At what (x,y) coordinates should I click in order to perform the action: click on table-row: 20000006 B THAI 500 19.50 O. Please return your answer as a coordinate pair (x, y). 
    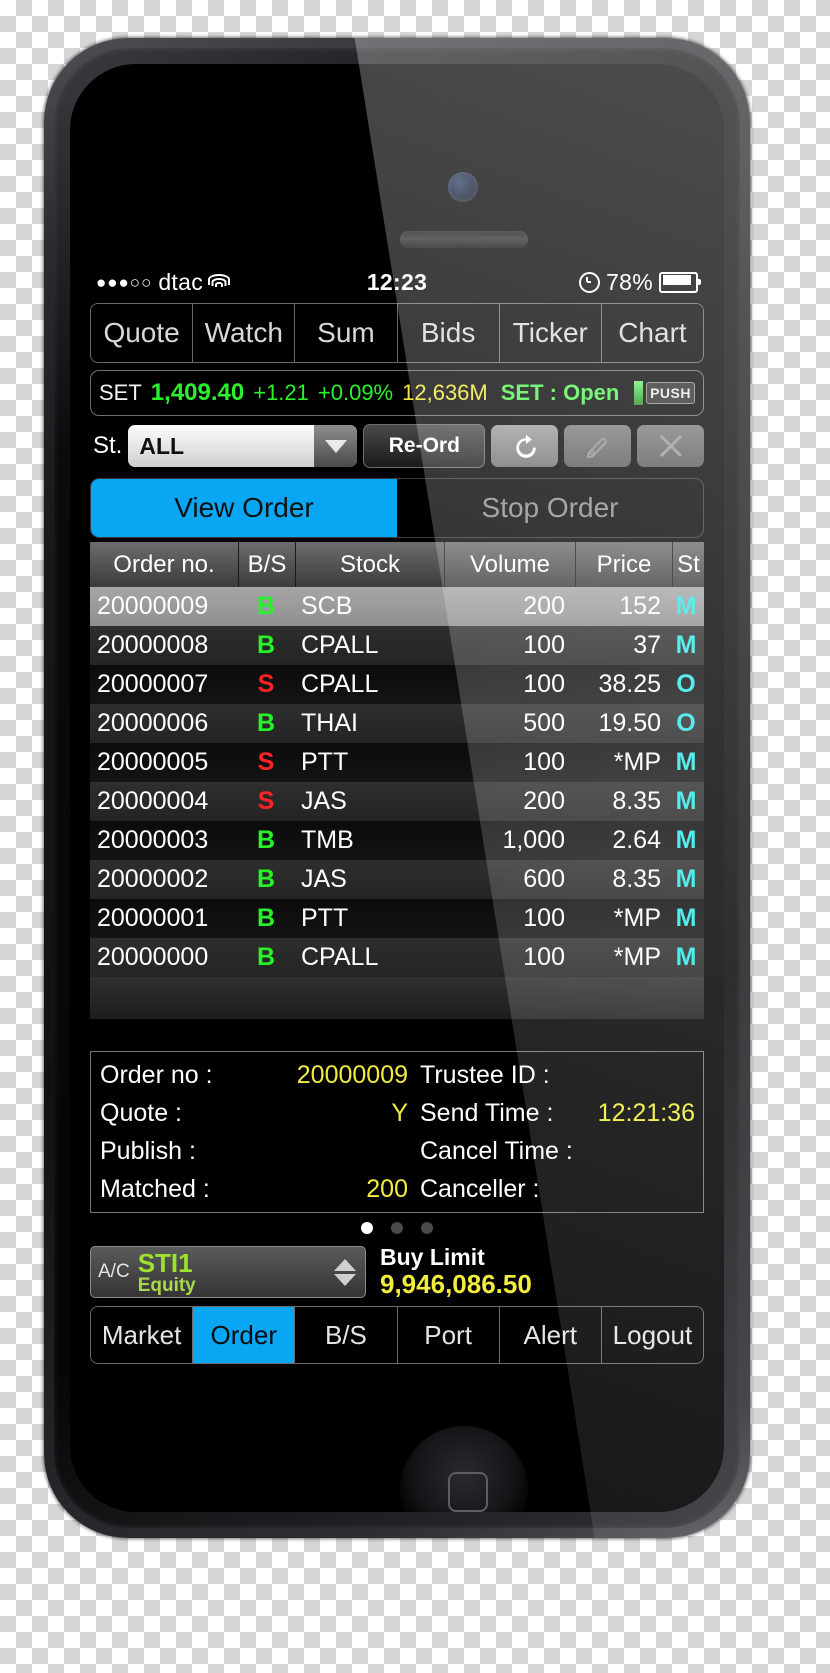
    Looking at the image, I should click on (397, 723).